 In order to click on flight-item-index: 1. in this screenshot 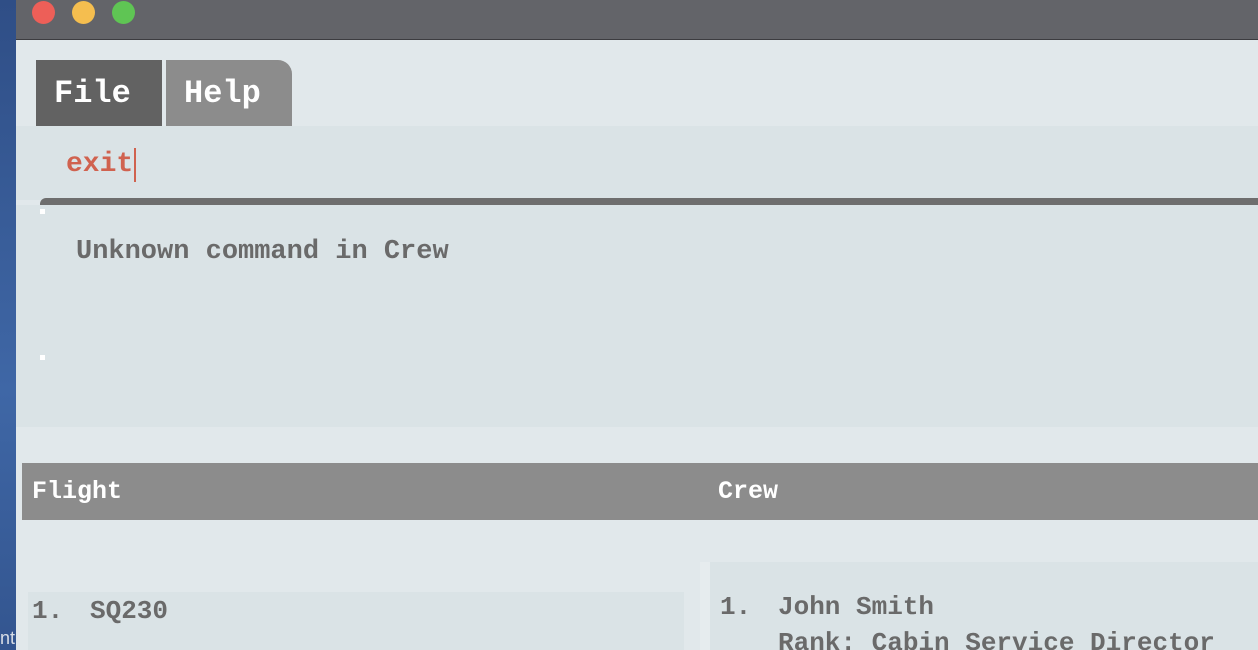, I will do `click(48, 611)`.